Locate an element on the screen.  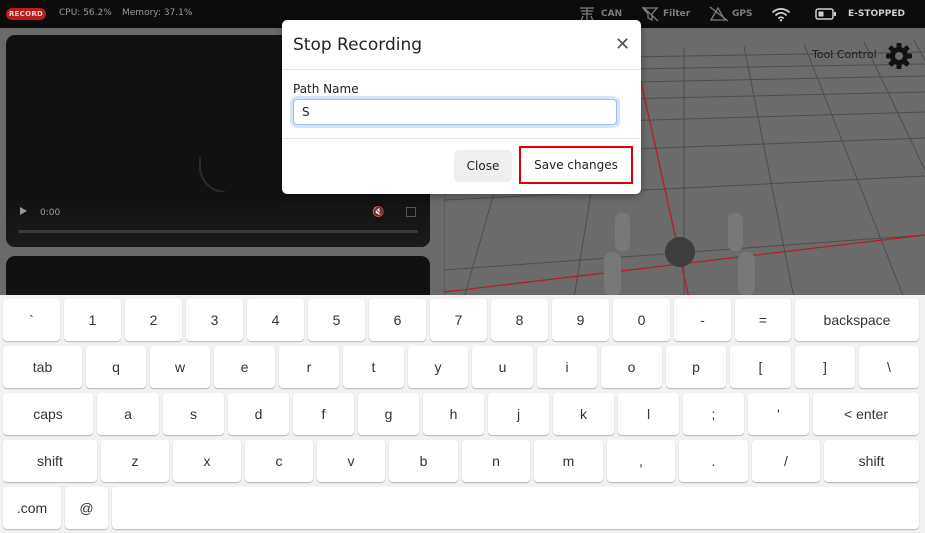
left-shift-key: shift is located at coordinates (50, 461).